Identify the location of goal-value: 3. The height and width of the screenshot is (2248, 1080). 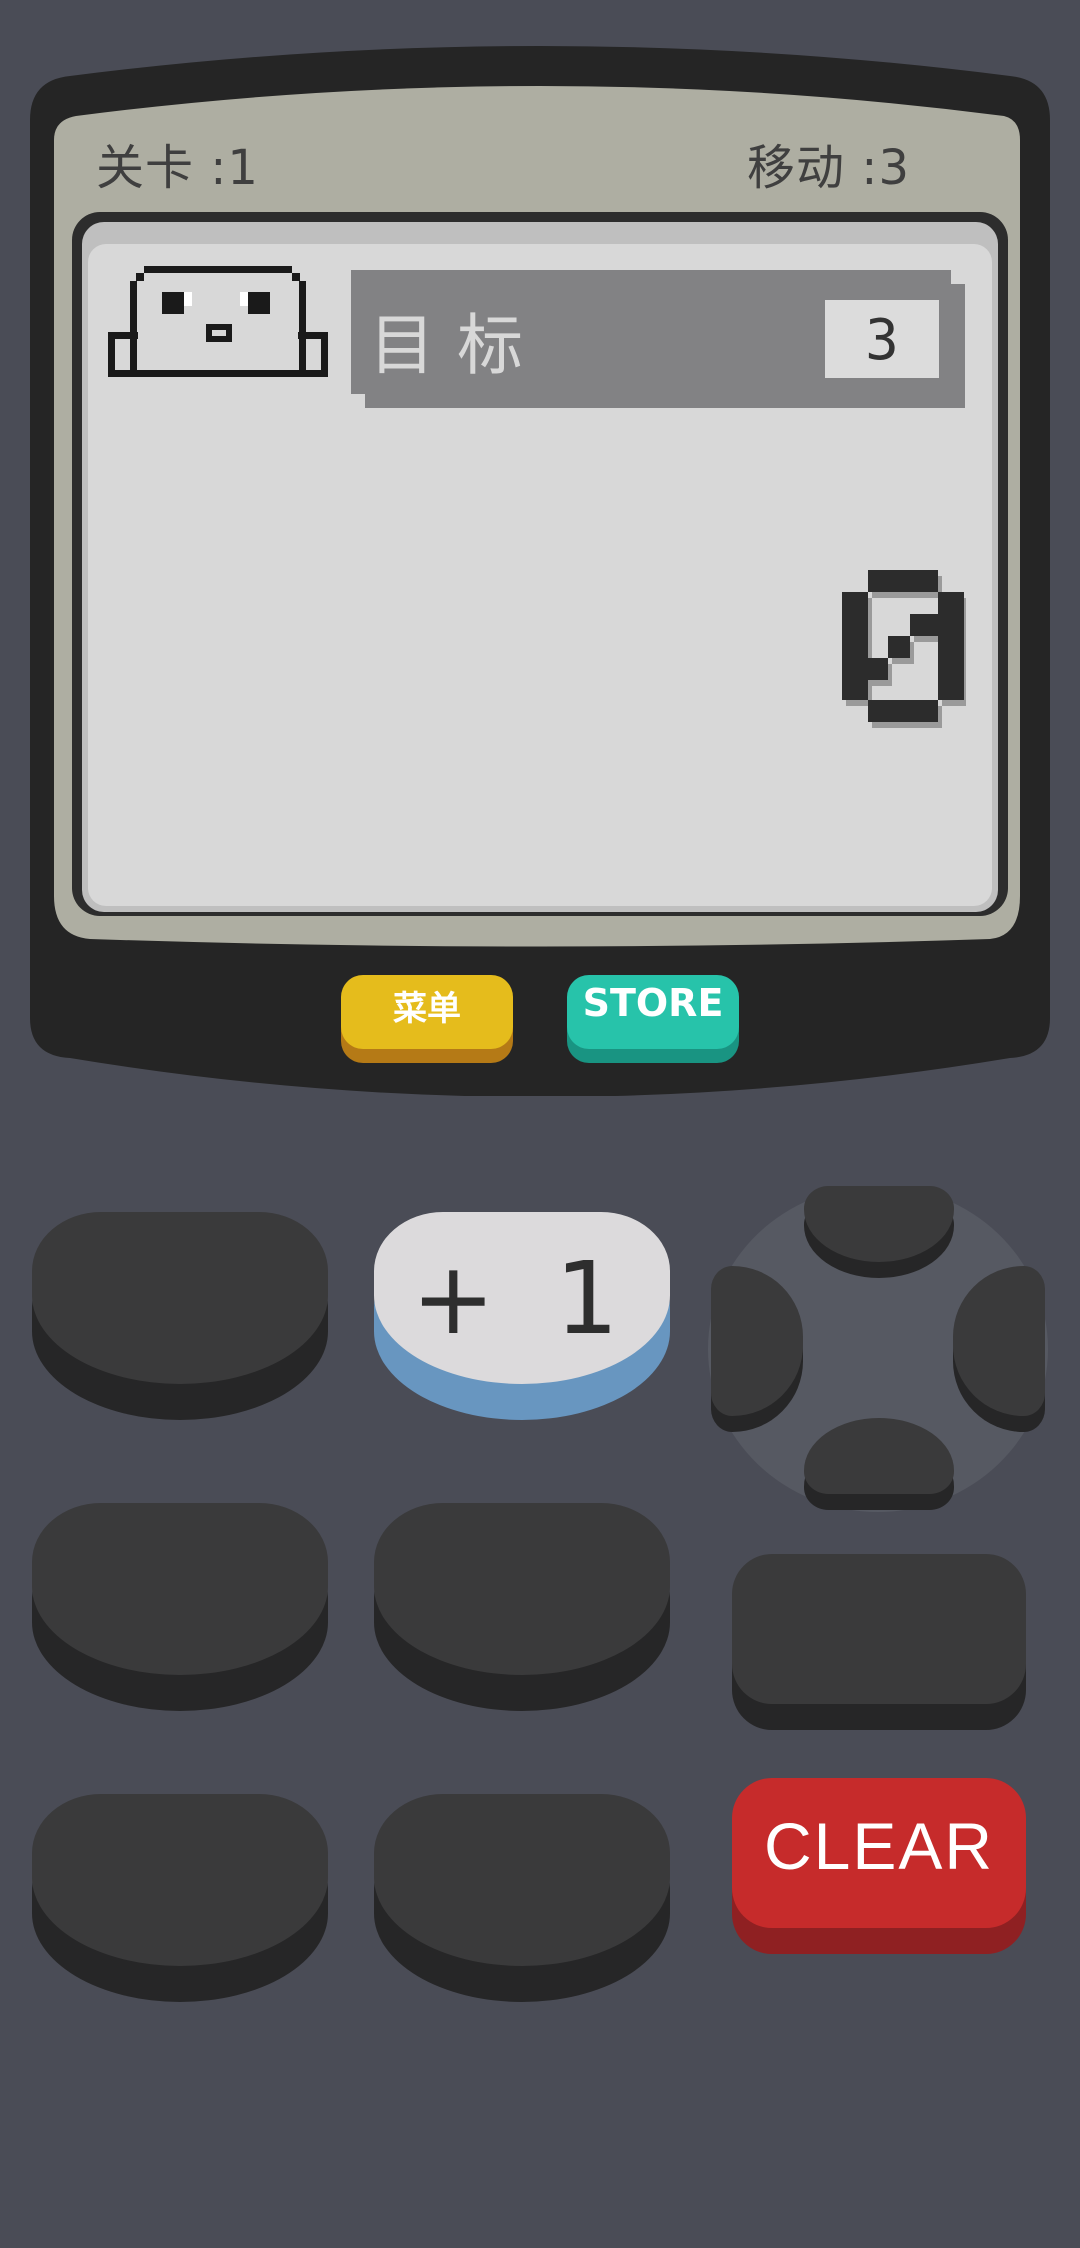
(882, 340).